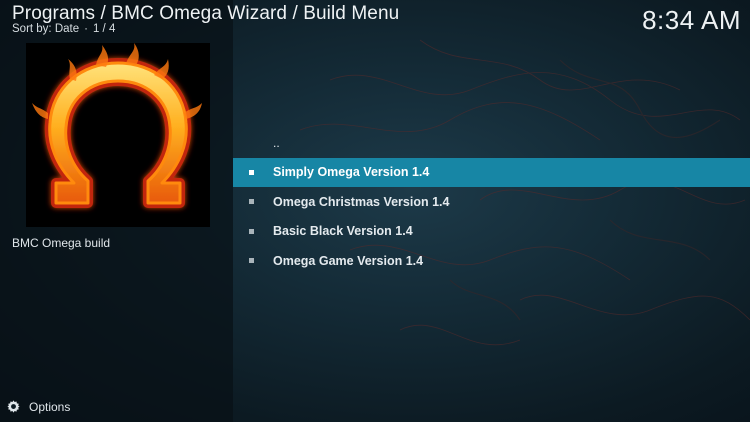  What do you see at coordinates (351, 172) in the screenshot?
I see `list-item-label: Simply Omega Version 1.4` at bounding box center [351, 172].